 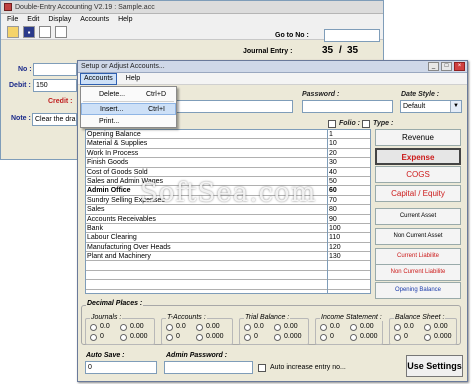 I want to click on menu-item-delete: Delete... Ctrl+D, so click(x=128, y=94).